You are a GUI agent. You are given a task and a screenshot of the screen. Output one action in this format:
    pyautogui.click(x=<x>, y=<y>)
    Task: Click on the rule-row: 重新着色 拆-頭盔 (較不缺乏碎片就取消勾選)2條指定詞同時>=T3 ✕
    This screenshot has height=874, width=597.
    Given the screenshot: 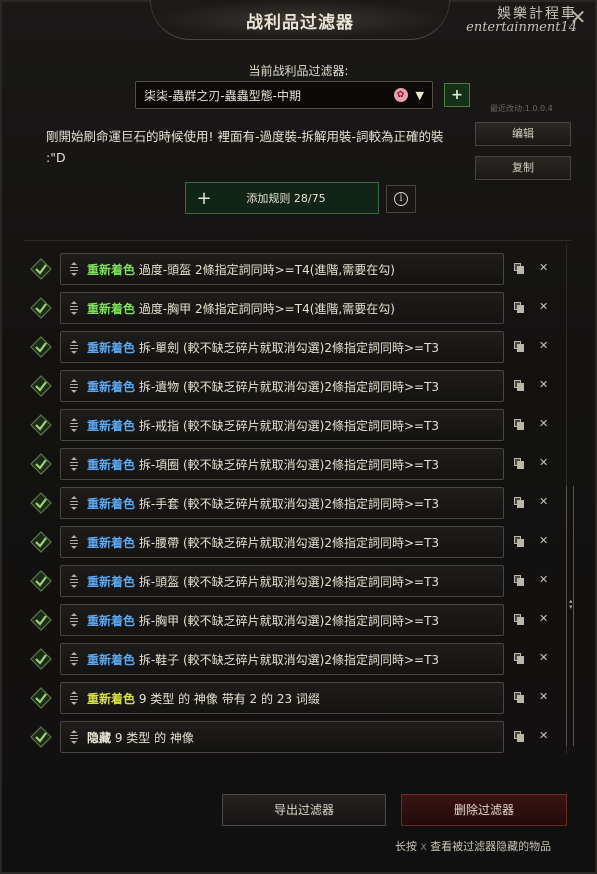 What is the action you would take?
    pyautogui.click(x=298, y=581)
    